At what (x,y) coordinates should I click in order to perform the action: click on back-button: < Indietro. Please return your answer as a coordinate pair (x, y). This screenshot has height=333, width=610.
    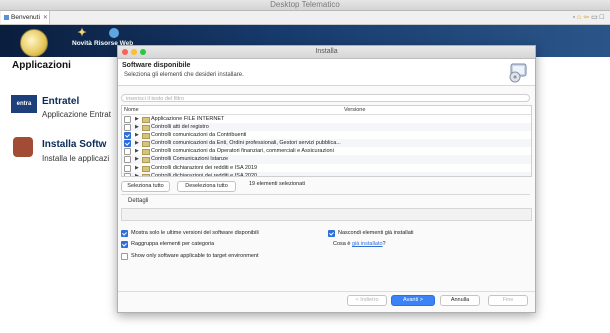
    Looking at the image, I should click on (367, 300).